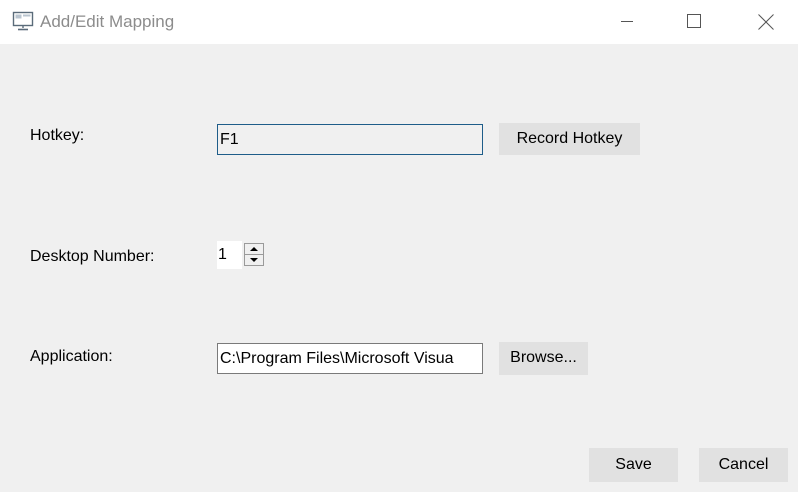 Image resolution: width=798 pixels, height=492 pixels. What do you see at coordinates (57, 135) in the screenshot?
I see `hotkey-label: Hotkey:` at bounding box center [57, 135].